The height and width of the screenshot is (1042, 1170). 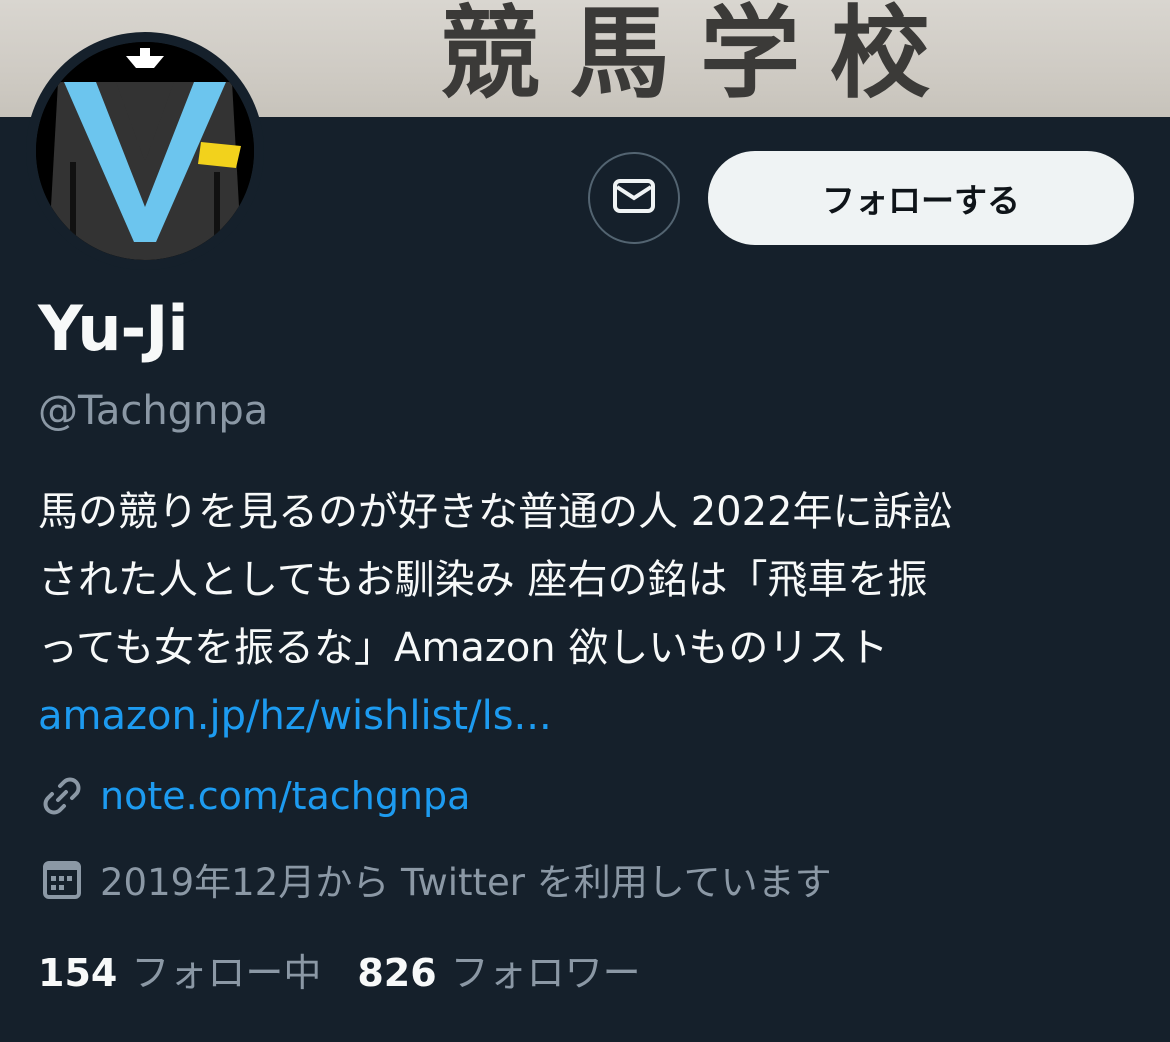 I want to click on following-count: 154, so click(x=77, y=973).